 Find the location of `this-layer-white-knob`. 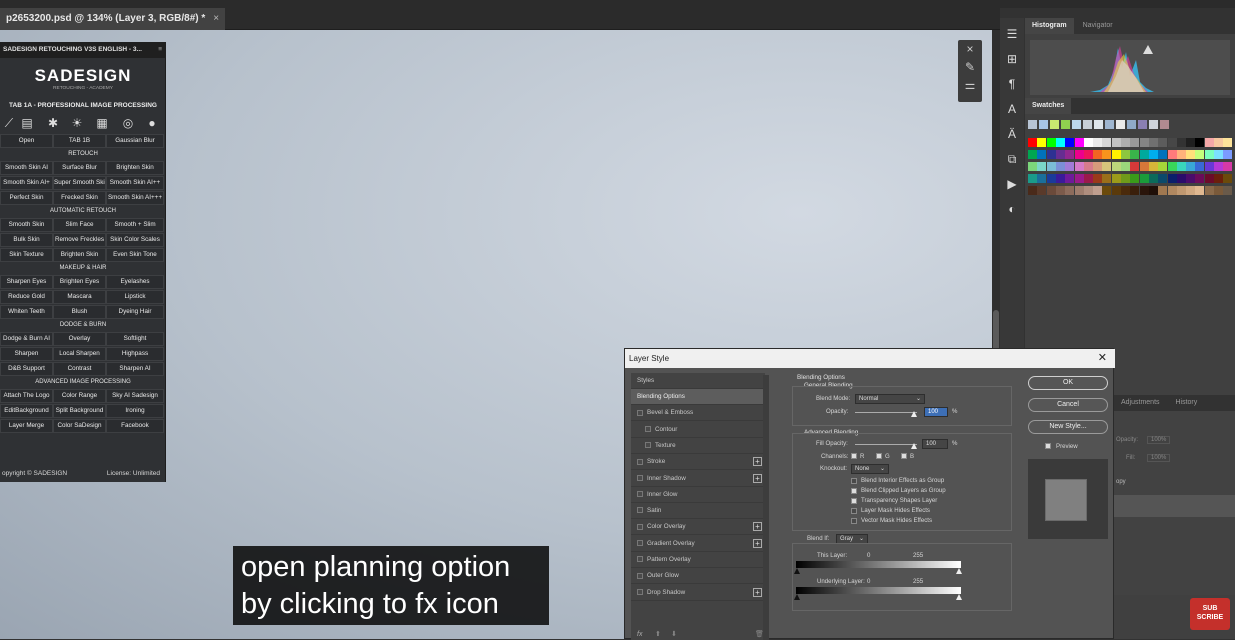

this-layer-white-knob is located at coordinates (959, 571).